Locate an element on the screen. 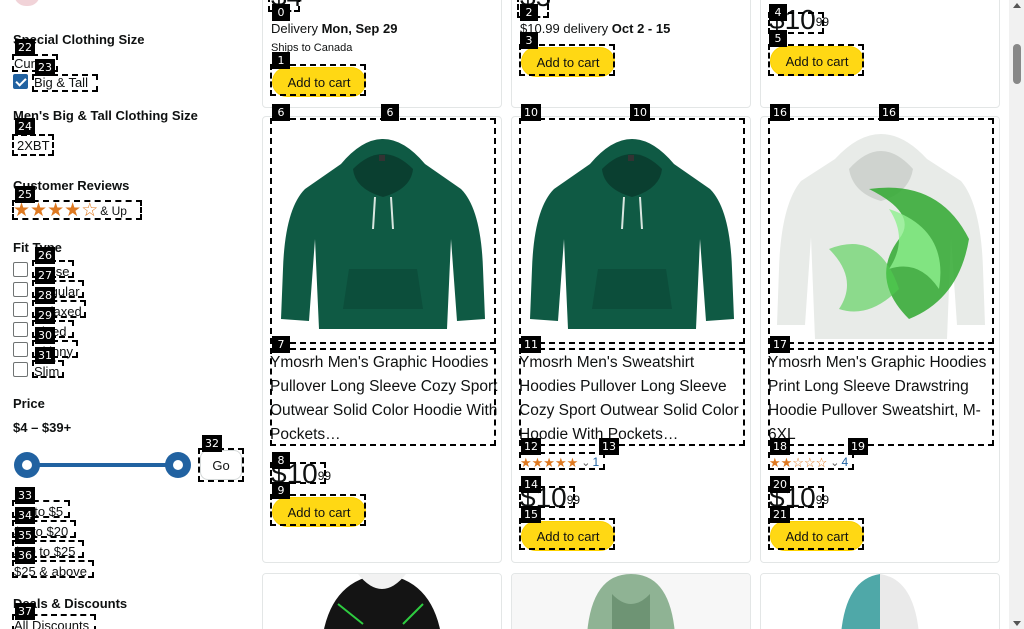 Image resolution: width=1024 pixels, height=629 pixels. rating-count: 1 is located at coordinates (596, 462).